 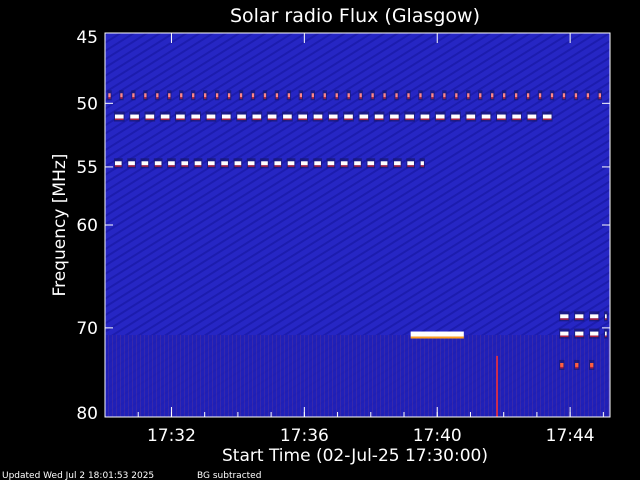 What do you see at coordinates (355, 16) in the screenshot?
I see `chart-title: Solar radio Flux (Glasgow)` at bounding box center [355, 16].